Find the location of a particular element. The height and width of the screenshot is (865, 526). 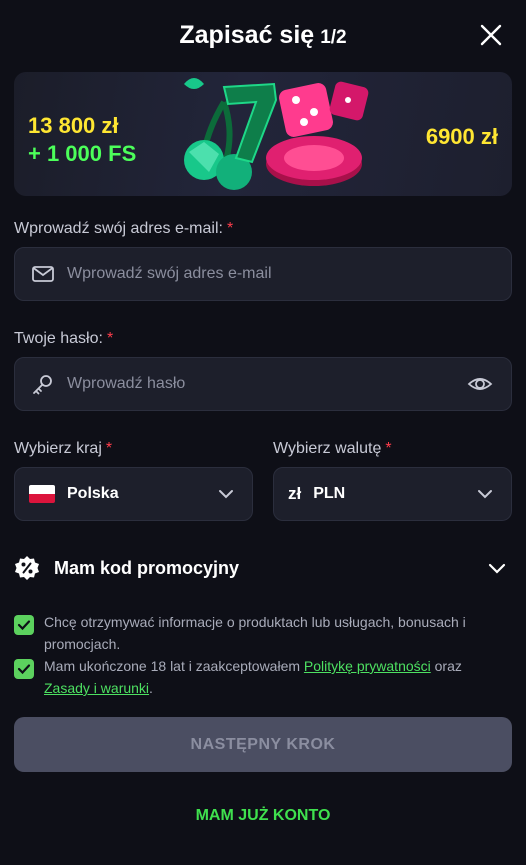

email-placeholder: Wprowadź swój adres e-mail is located at coordinates (169, 273).